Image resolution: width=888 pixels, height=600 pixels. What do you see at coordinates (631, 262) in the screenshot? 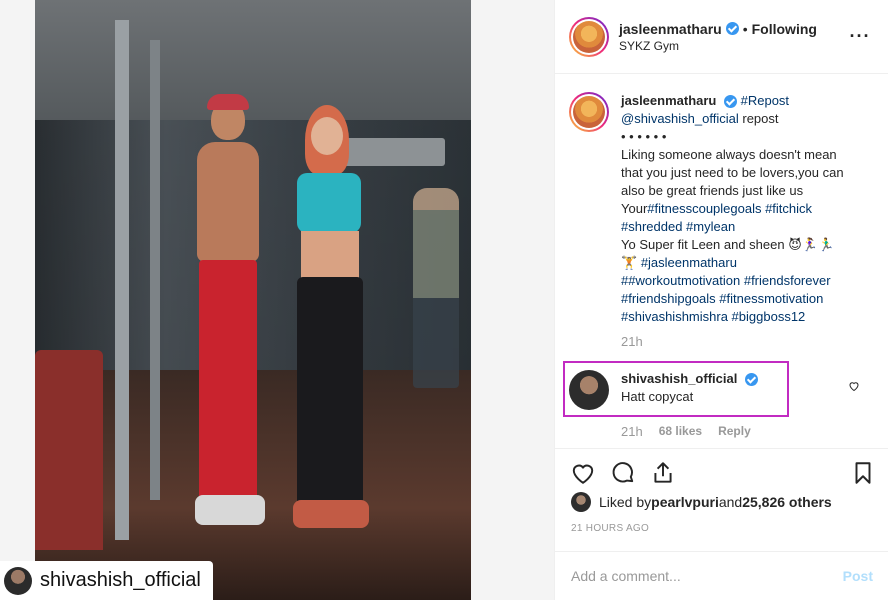
I see `caption-text-4: 🏋️` at bounding box center [631, 262].